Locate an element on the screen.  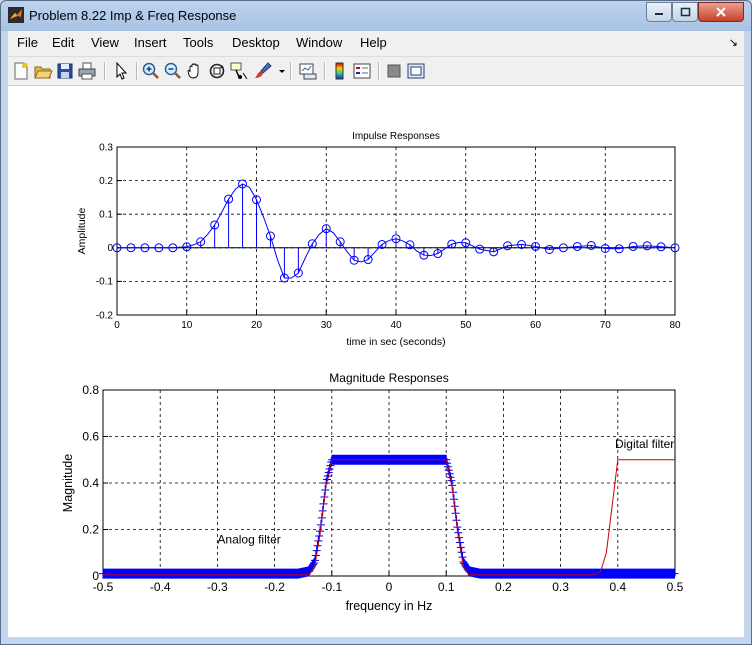
brush-icon is located at coordinates (263, 71).